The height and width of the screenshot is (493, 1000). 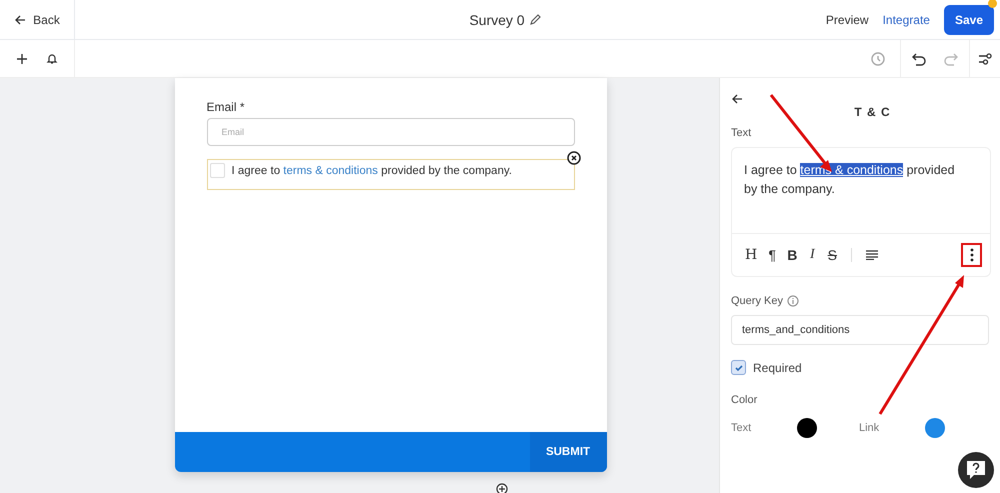 I want to click on required-checkbox, so click(x=738, y=367).